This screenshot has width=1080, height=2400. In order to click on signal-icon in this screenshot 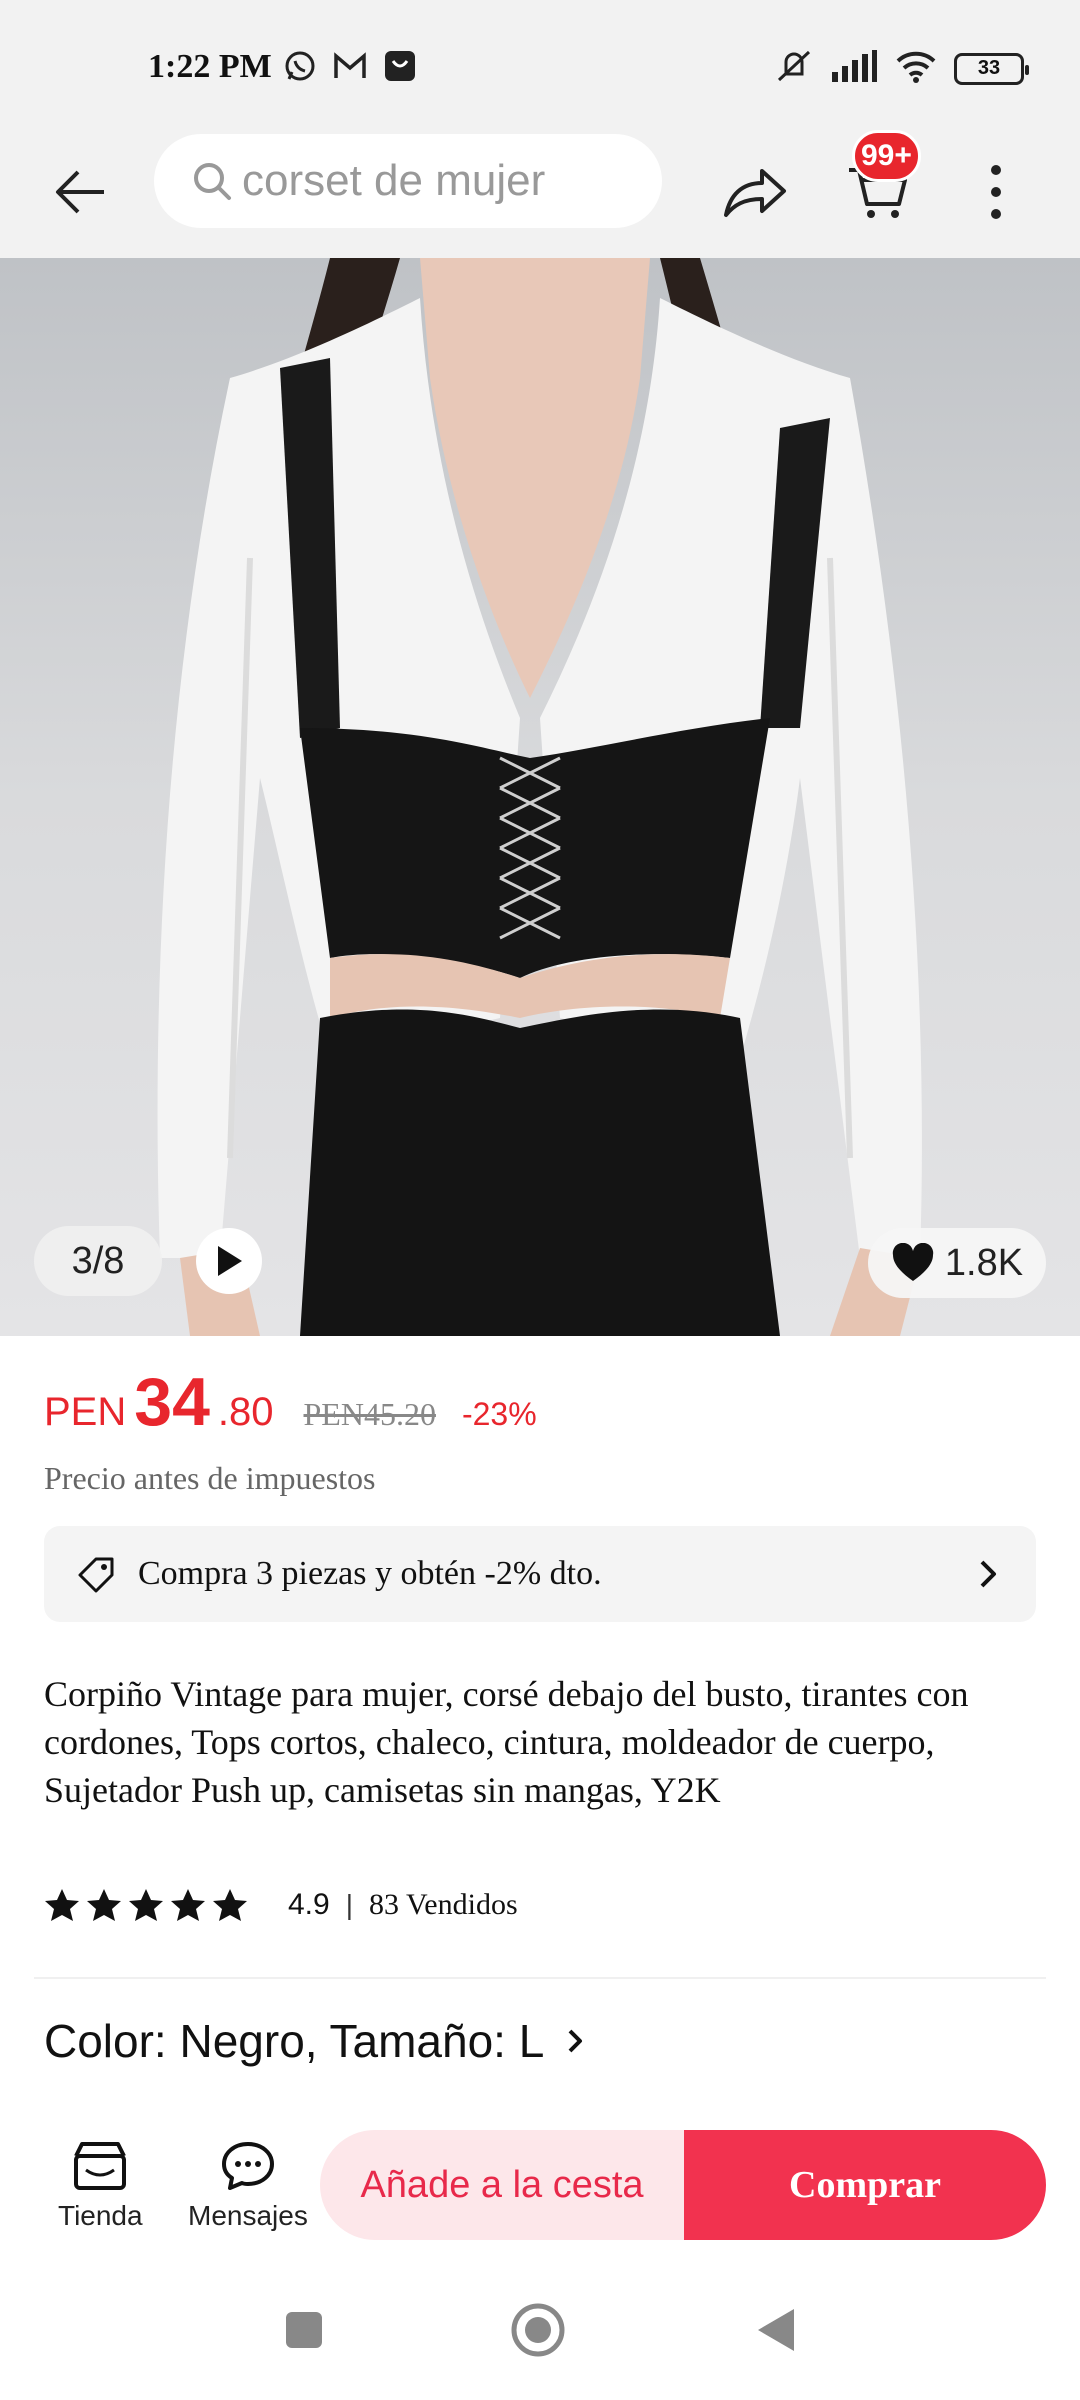, I will do `click(854, 68)`.